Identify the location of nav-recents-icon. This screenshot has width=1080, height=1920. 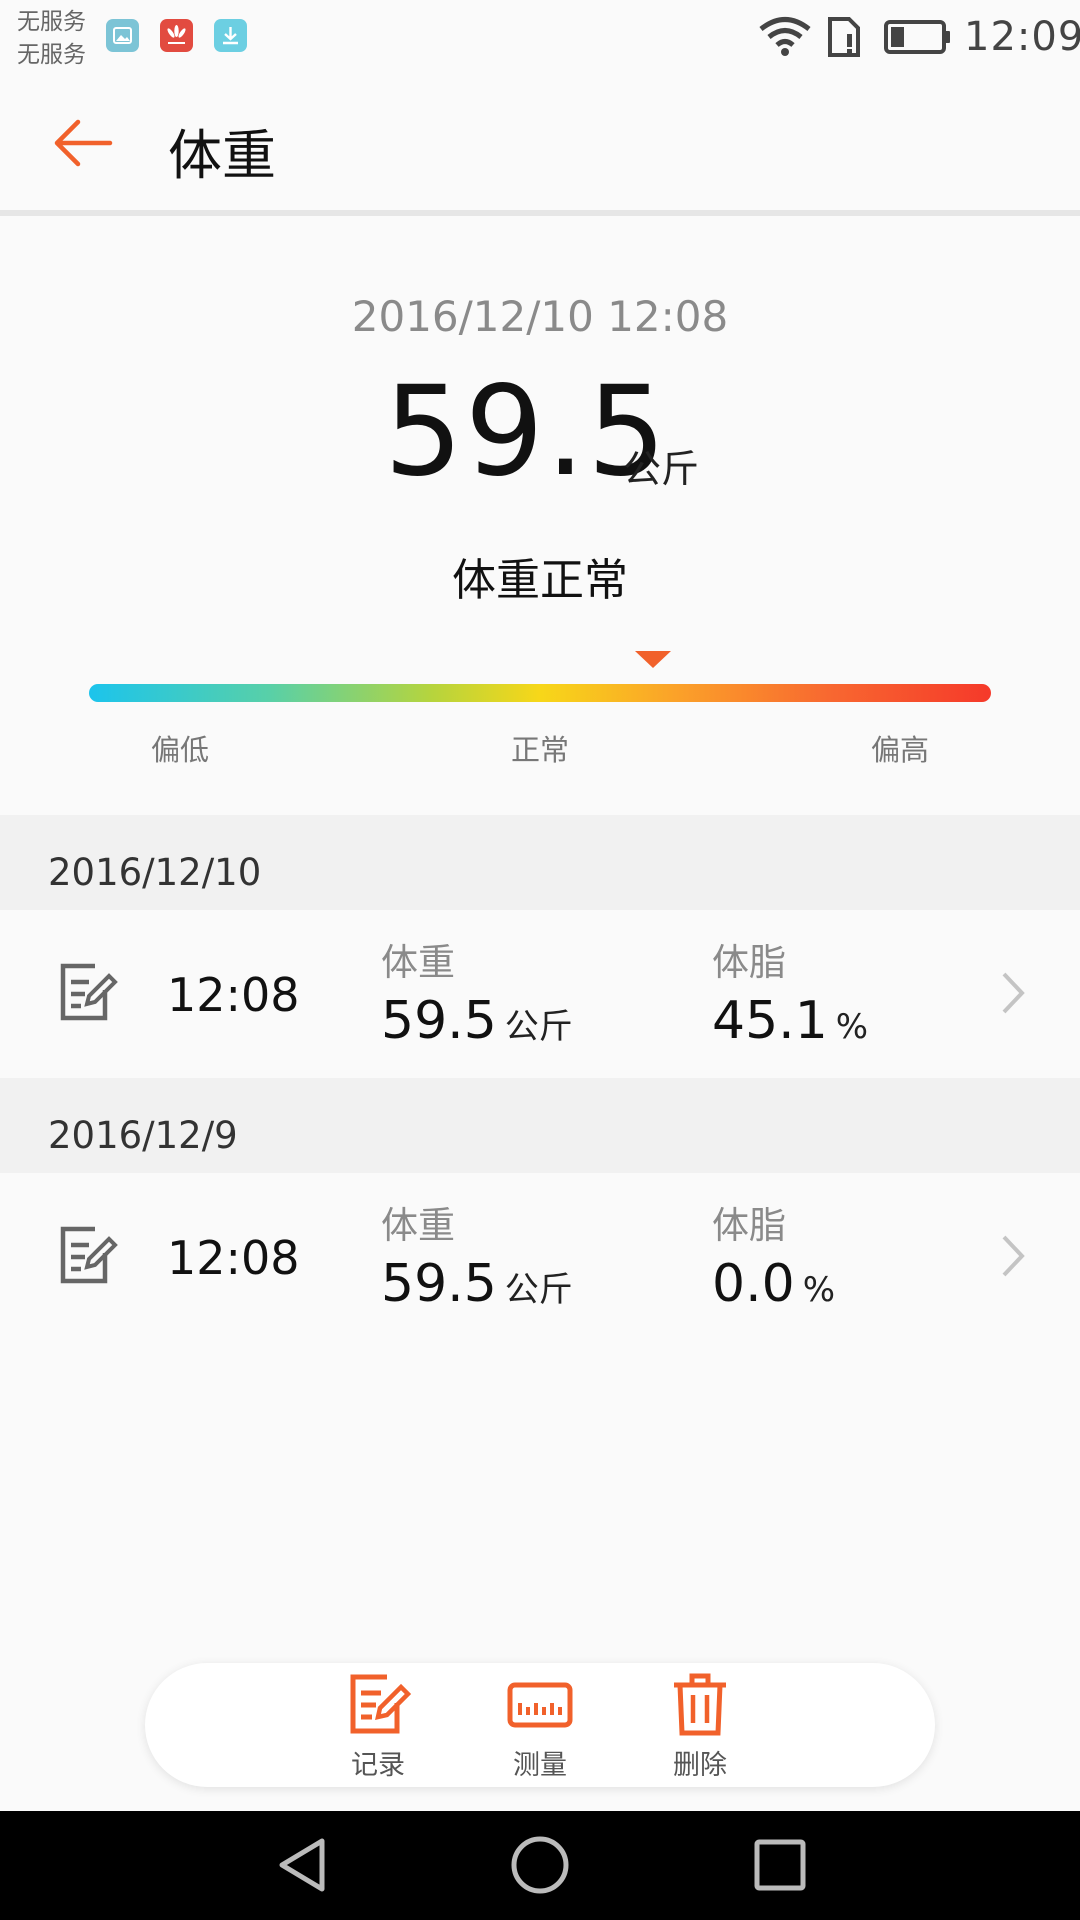
(780, 1865).